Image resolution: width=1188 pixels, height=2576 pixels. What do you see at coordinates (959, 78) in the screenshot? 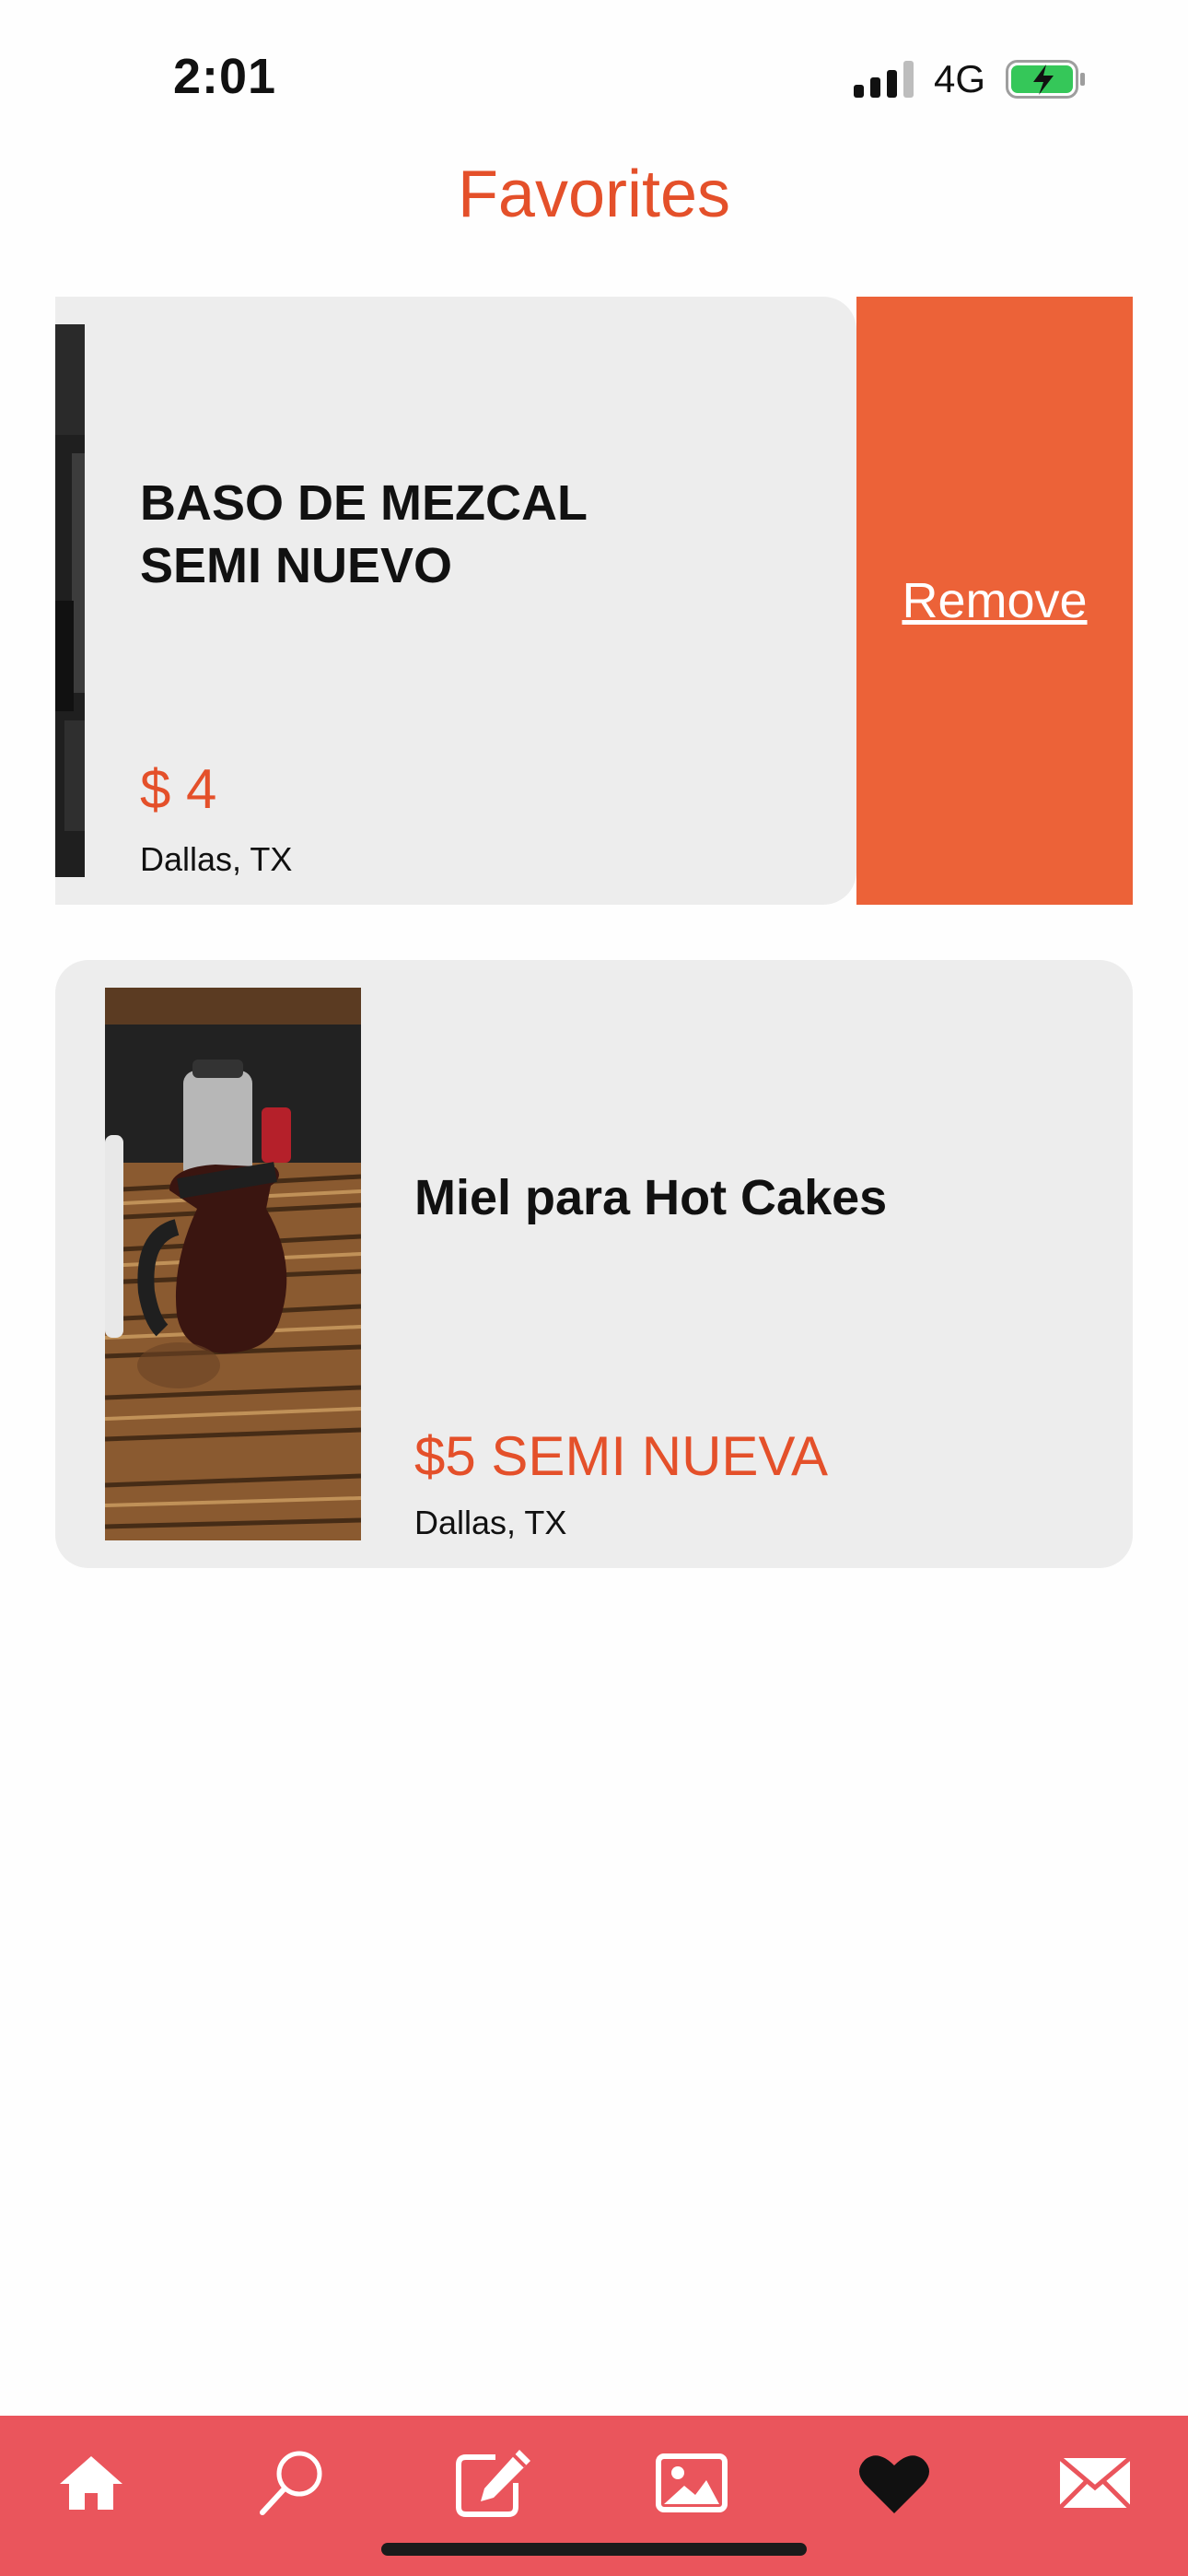
I see `network-type: 4G` at bounding box center [959, 78].